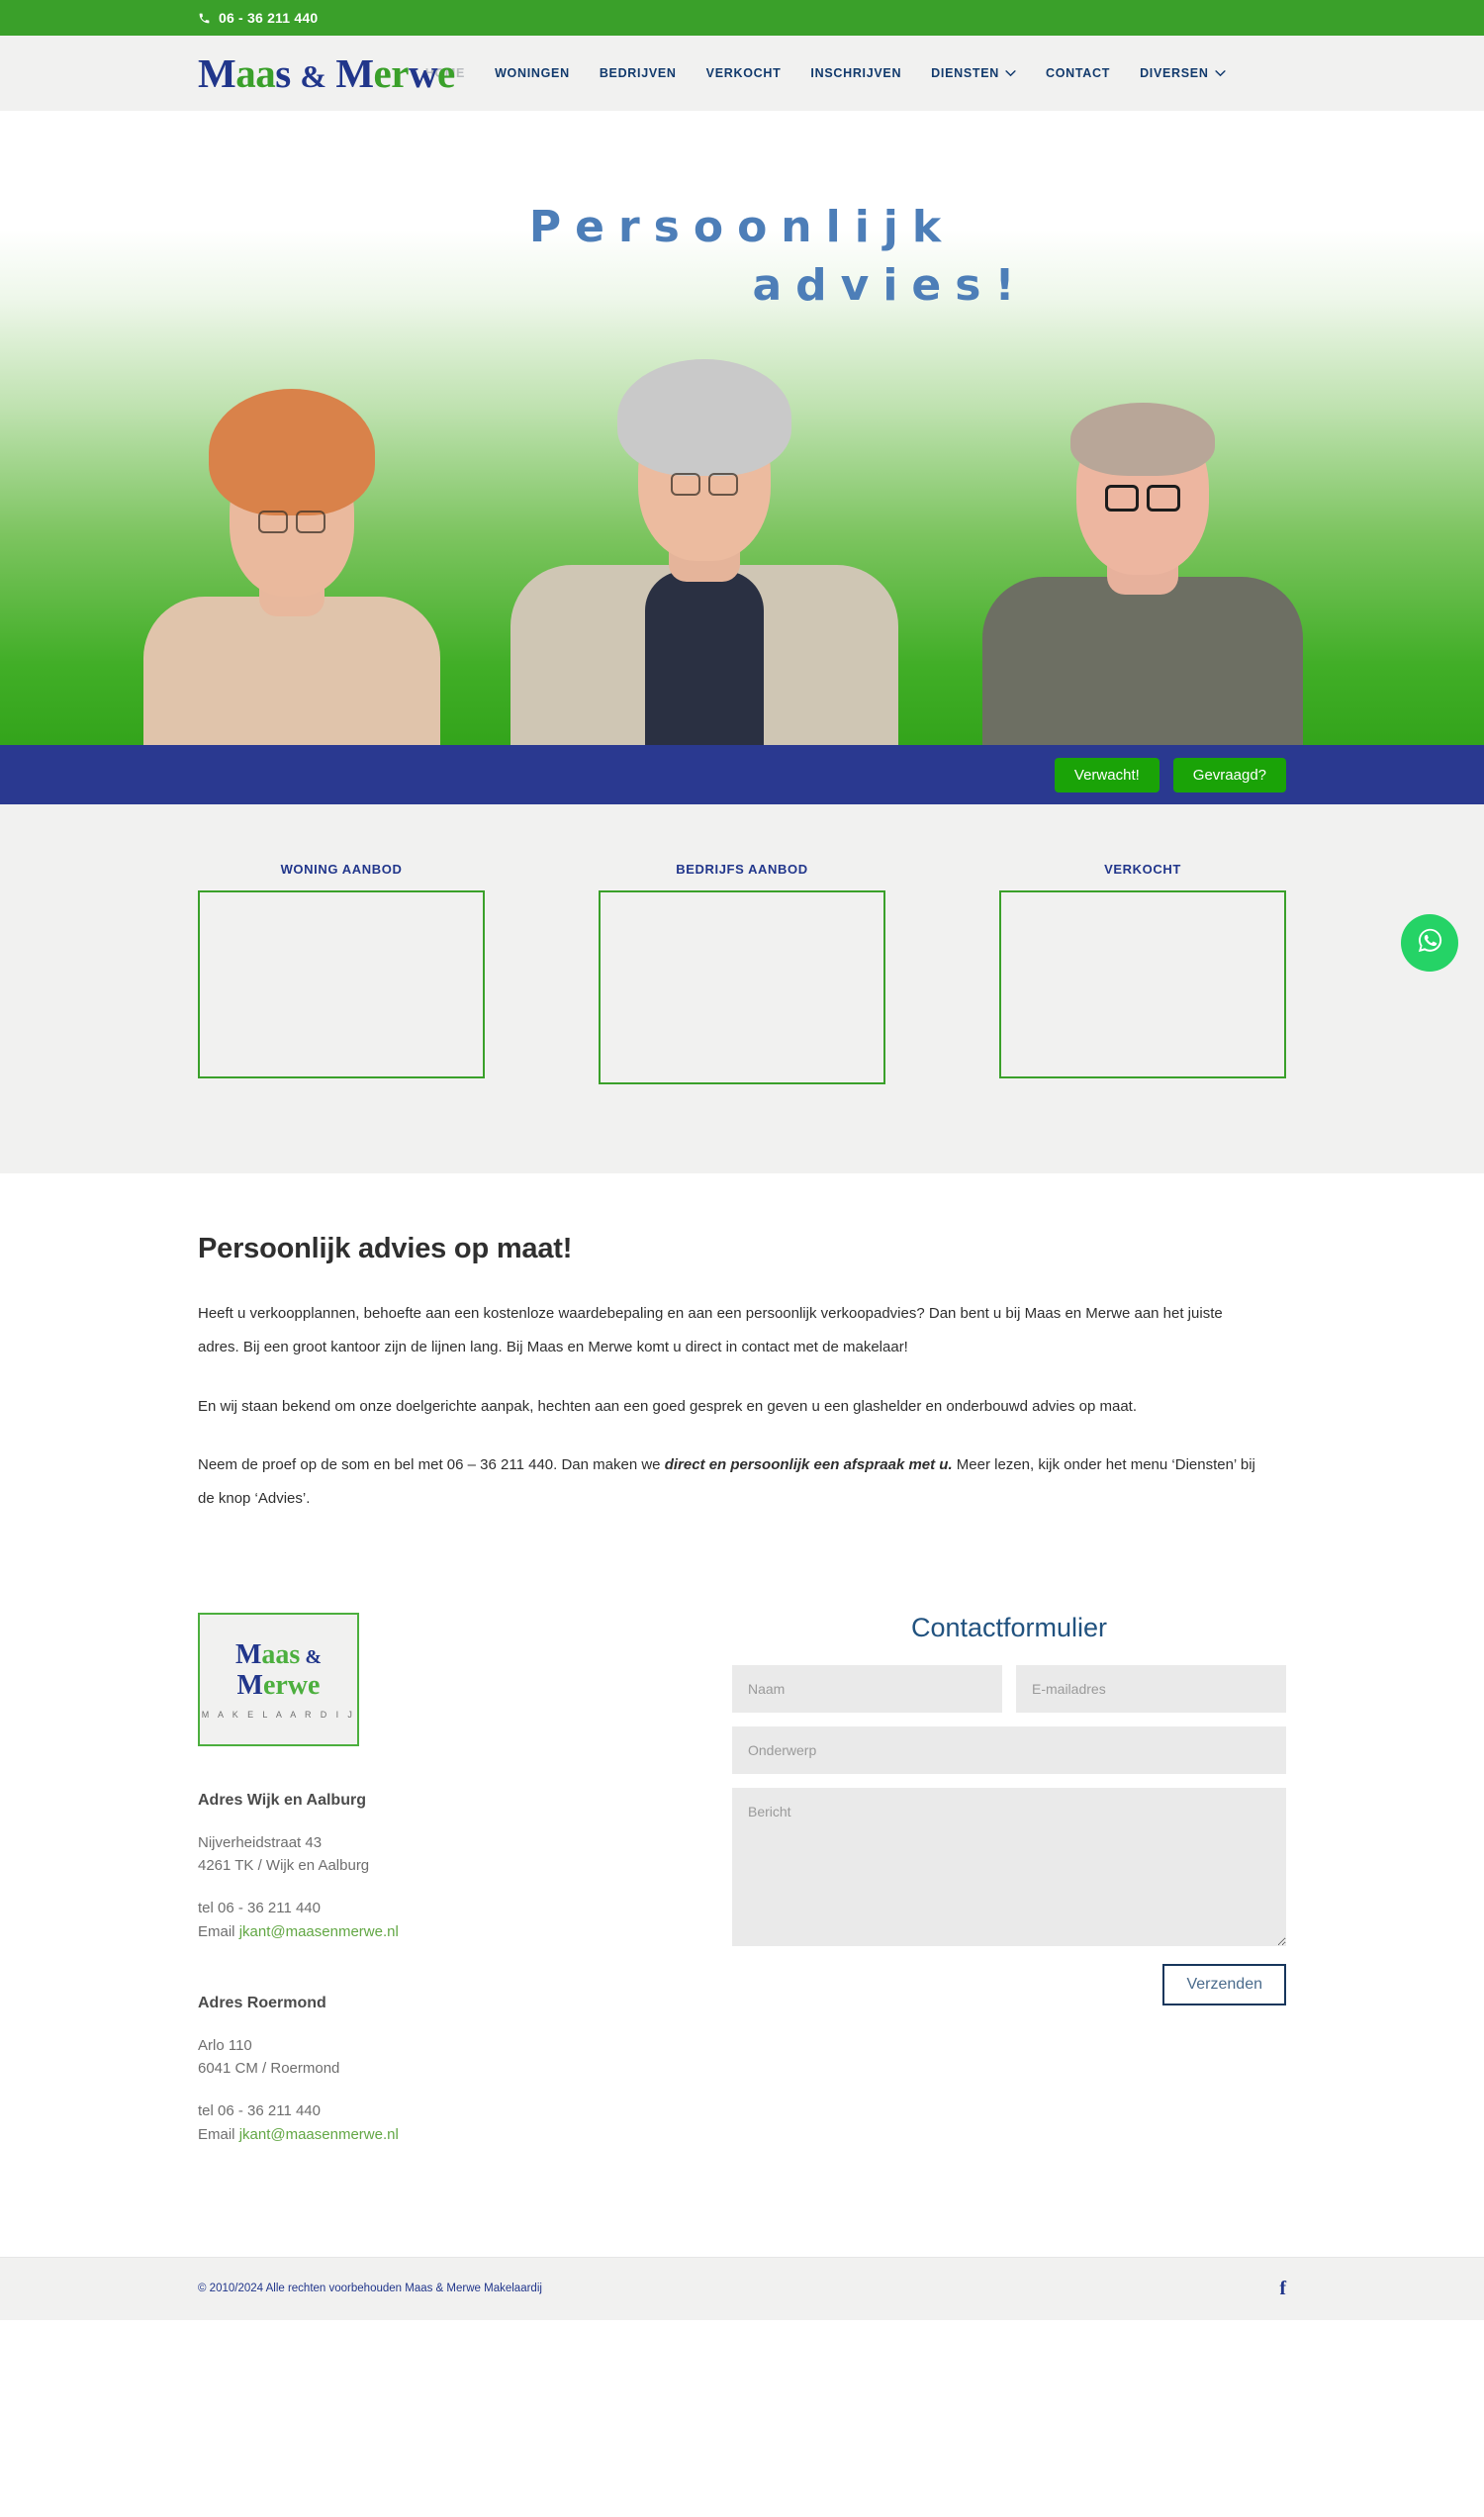  What do you see at coordinates (742, 18) in the screenshot?
I see `top-contact-bar: 06 - 36 211 440` at bounding box center [742, 18].